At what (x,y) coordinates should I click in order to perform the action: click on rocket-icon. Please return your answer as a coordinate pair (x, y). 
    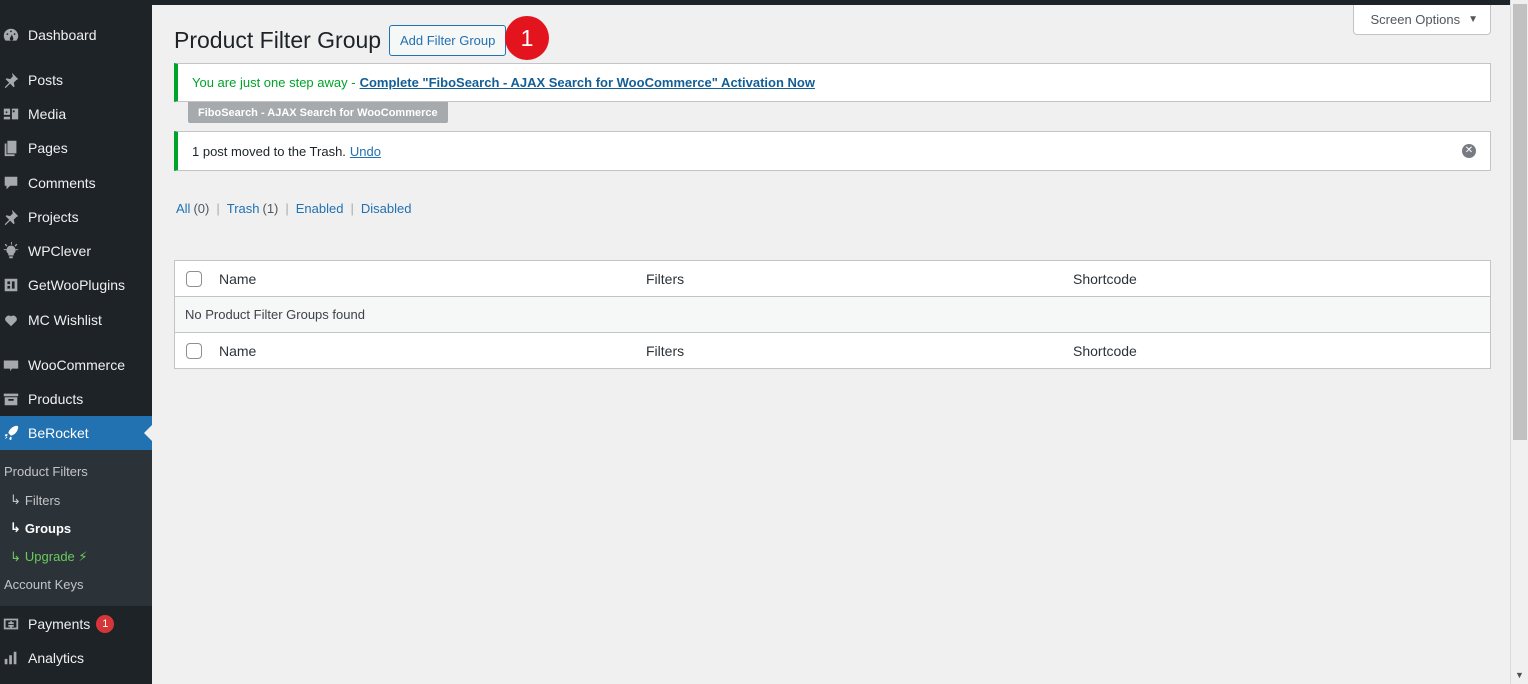
    Looking at the image, I should click on (11, 433).